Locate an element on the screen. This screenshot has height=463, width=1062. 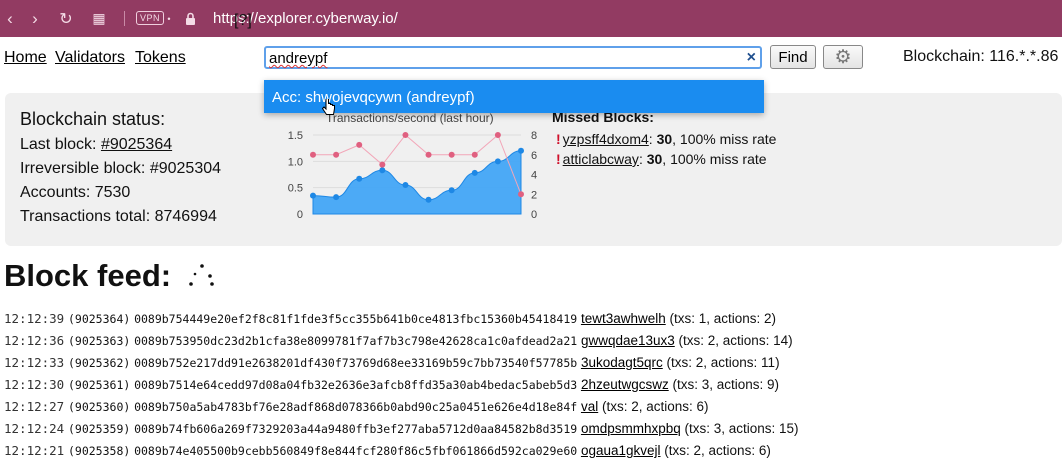
last-block-link: #9025364 is located at coordinates (136, 144).